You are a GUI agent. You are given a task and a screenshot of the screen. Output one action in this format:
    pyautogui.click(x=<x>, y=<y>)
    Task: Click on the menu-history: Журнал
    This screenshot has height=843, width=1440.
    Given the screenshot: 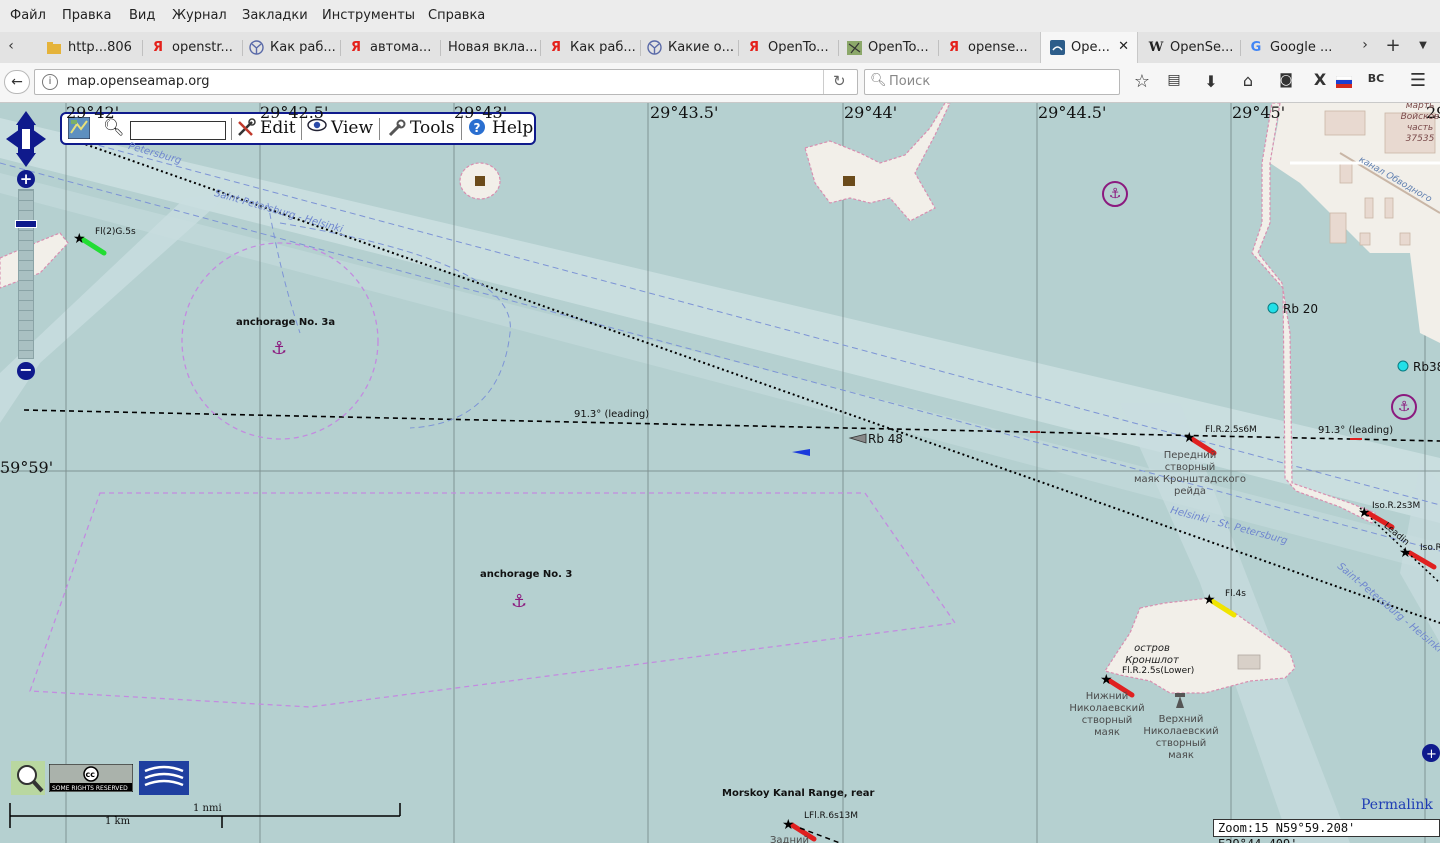 What is the action you would take?
    pyautogui.click(x=199, y=15)
    